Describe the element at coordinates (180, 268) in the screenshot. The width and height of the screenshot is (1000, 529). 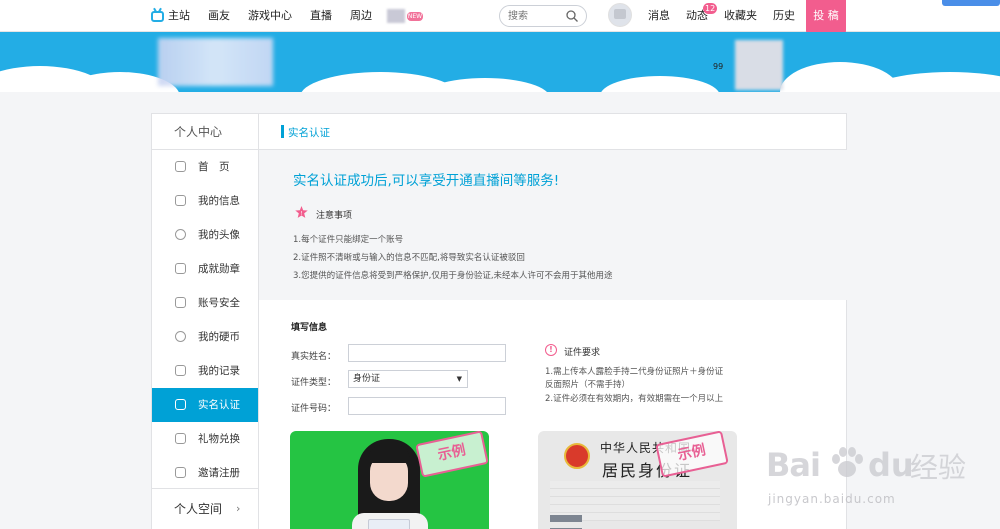
I see `medal-icon` at that location.